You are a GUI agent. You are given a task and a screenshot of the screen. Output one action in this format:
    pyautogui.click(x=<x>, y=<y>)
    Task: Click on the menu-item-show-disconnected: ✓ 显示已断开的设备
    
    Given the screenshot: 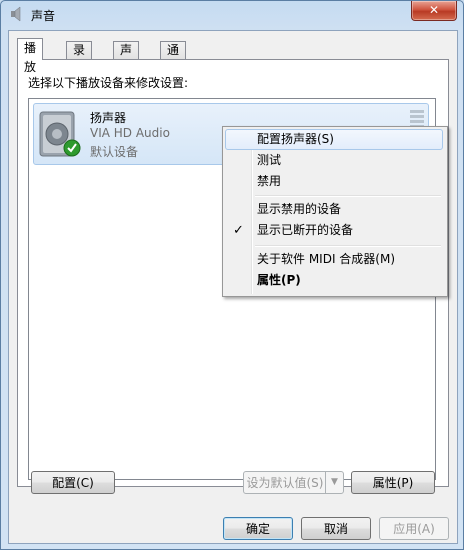 What is the action you would take?
    pyautogui.click(x=334, y=230)
    